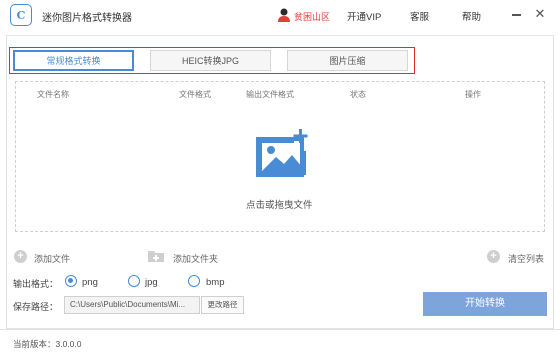  I want to click on service-menu-item: 客服, so click(419, 16).